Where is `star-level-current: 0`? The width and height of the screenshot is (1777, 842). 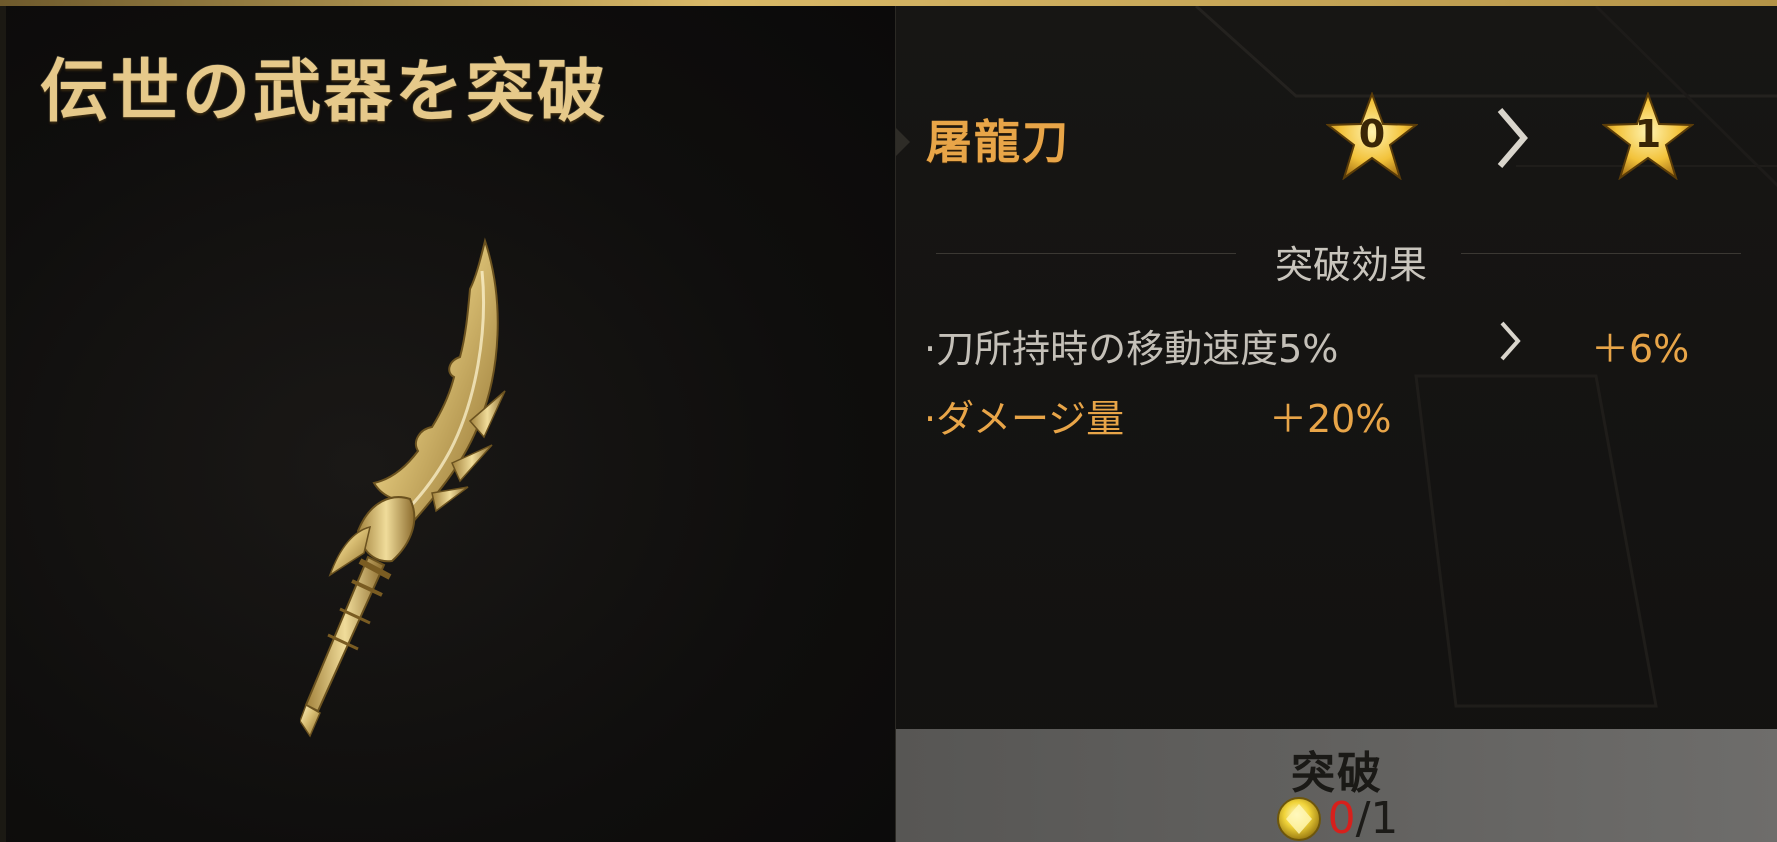
star-level-current: 0 is located at coordinates (1372, 134).